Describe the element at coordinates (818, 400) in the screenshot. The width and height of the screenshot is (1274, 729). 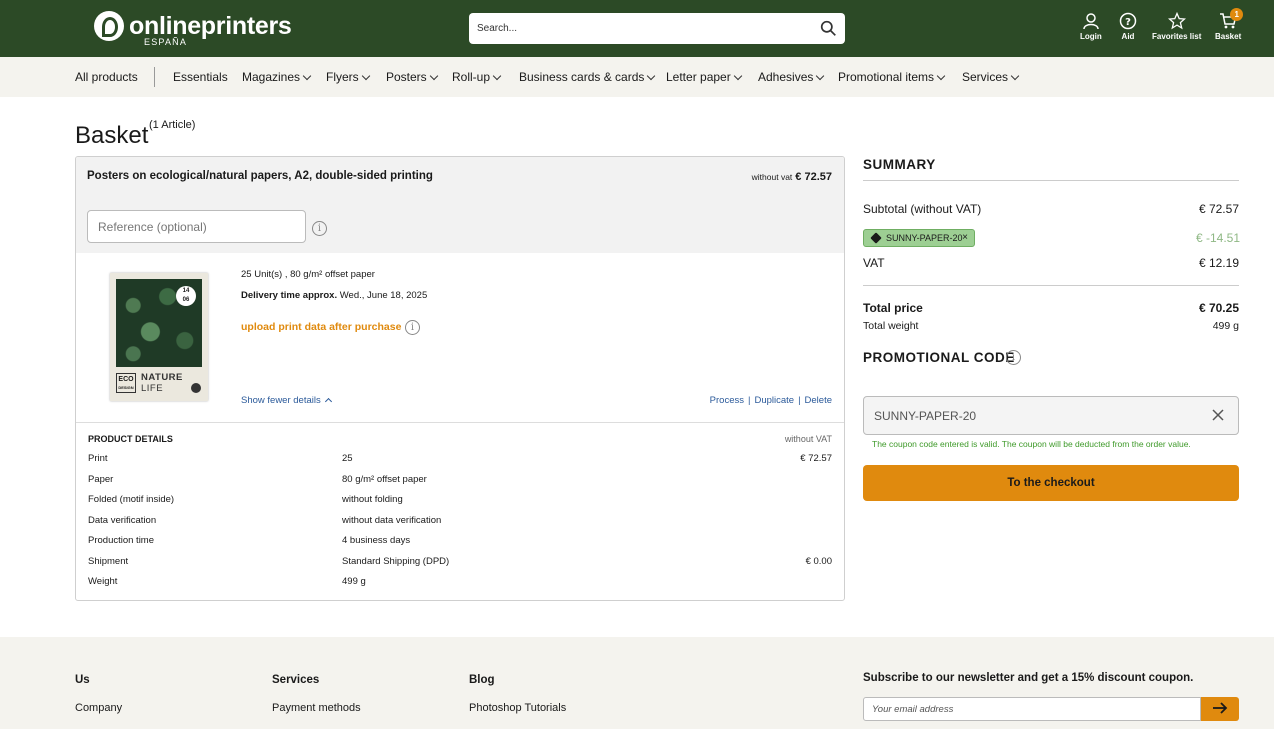
I see `delete-link: Delete` at that location.